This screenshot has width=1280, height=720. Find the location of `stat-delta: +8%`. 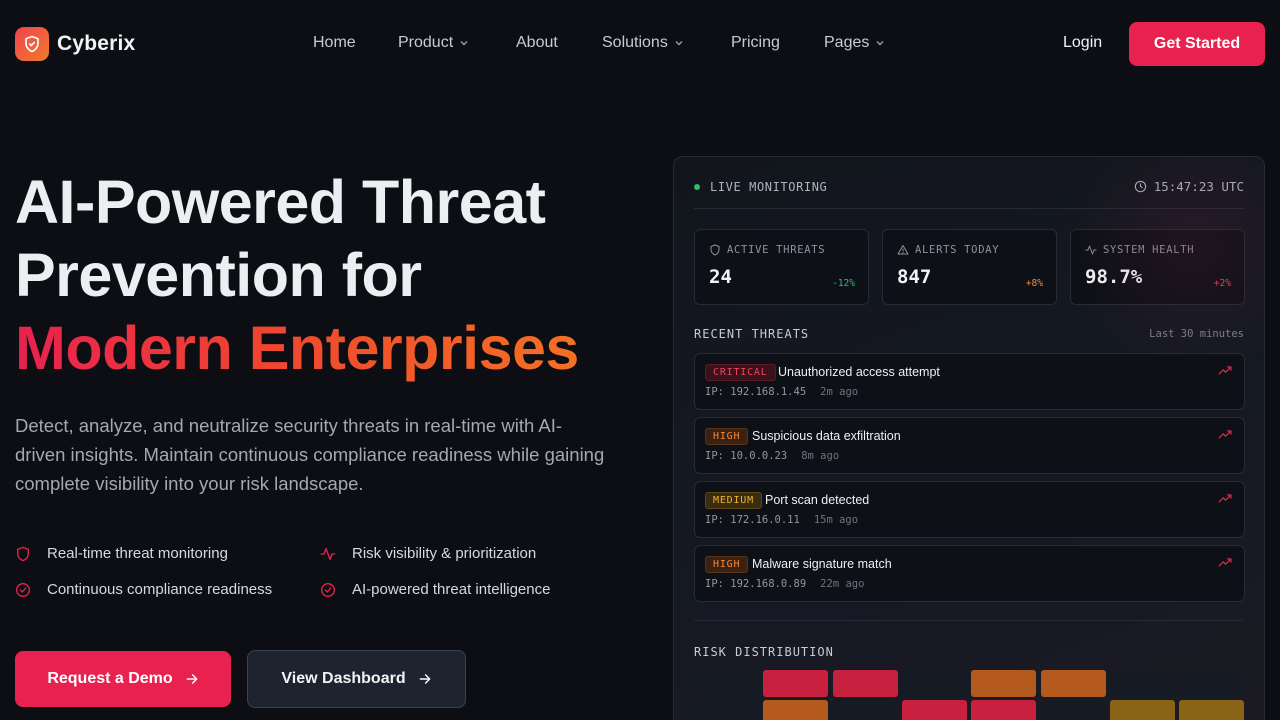

stat-delta: +8% is located at coordinates (1034, 283).